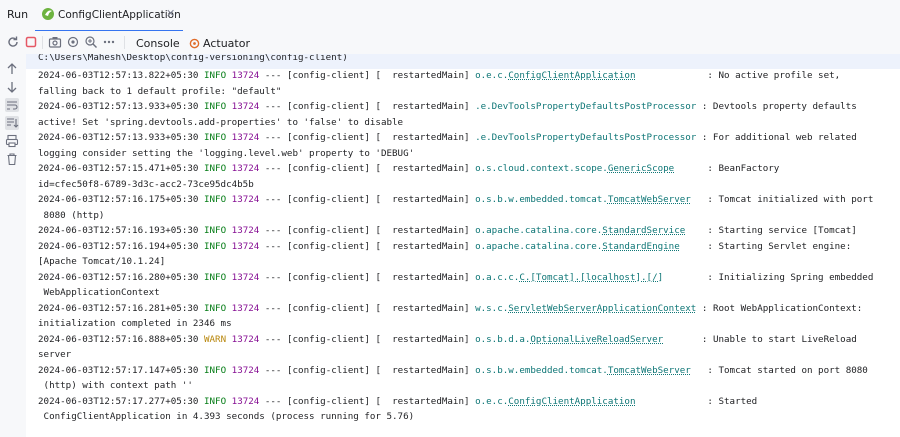 This screenshot has height=437, width=900. I want to click on timestamp: 2024-06-03T12:57:17.277+05:30, so click(118, 401).